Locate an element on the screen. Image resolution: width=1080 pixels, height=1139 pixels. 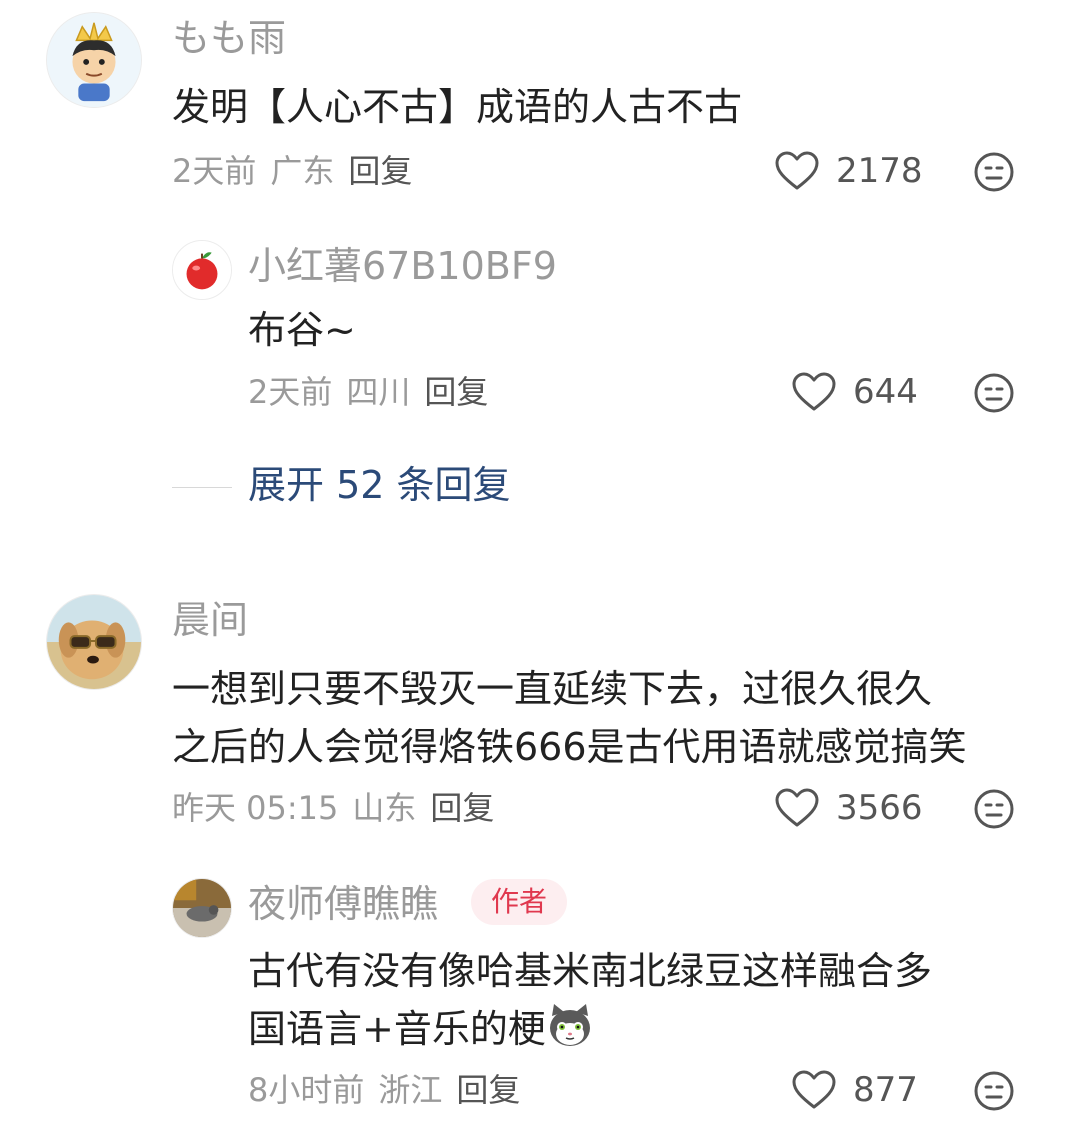
apple-avatar-icon is located at coordinates (202, 270).